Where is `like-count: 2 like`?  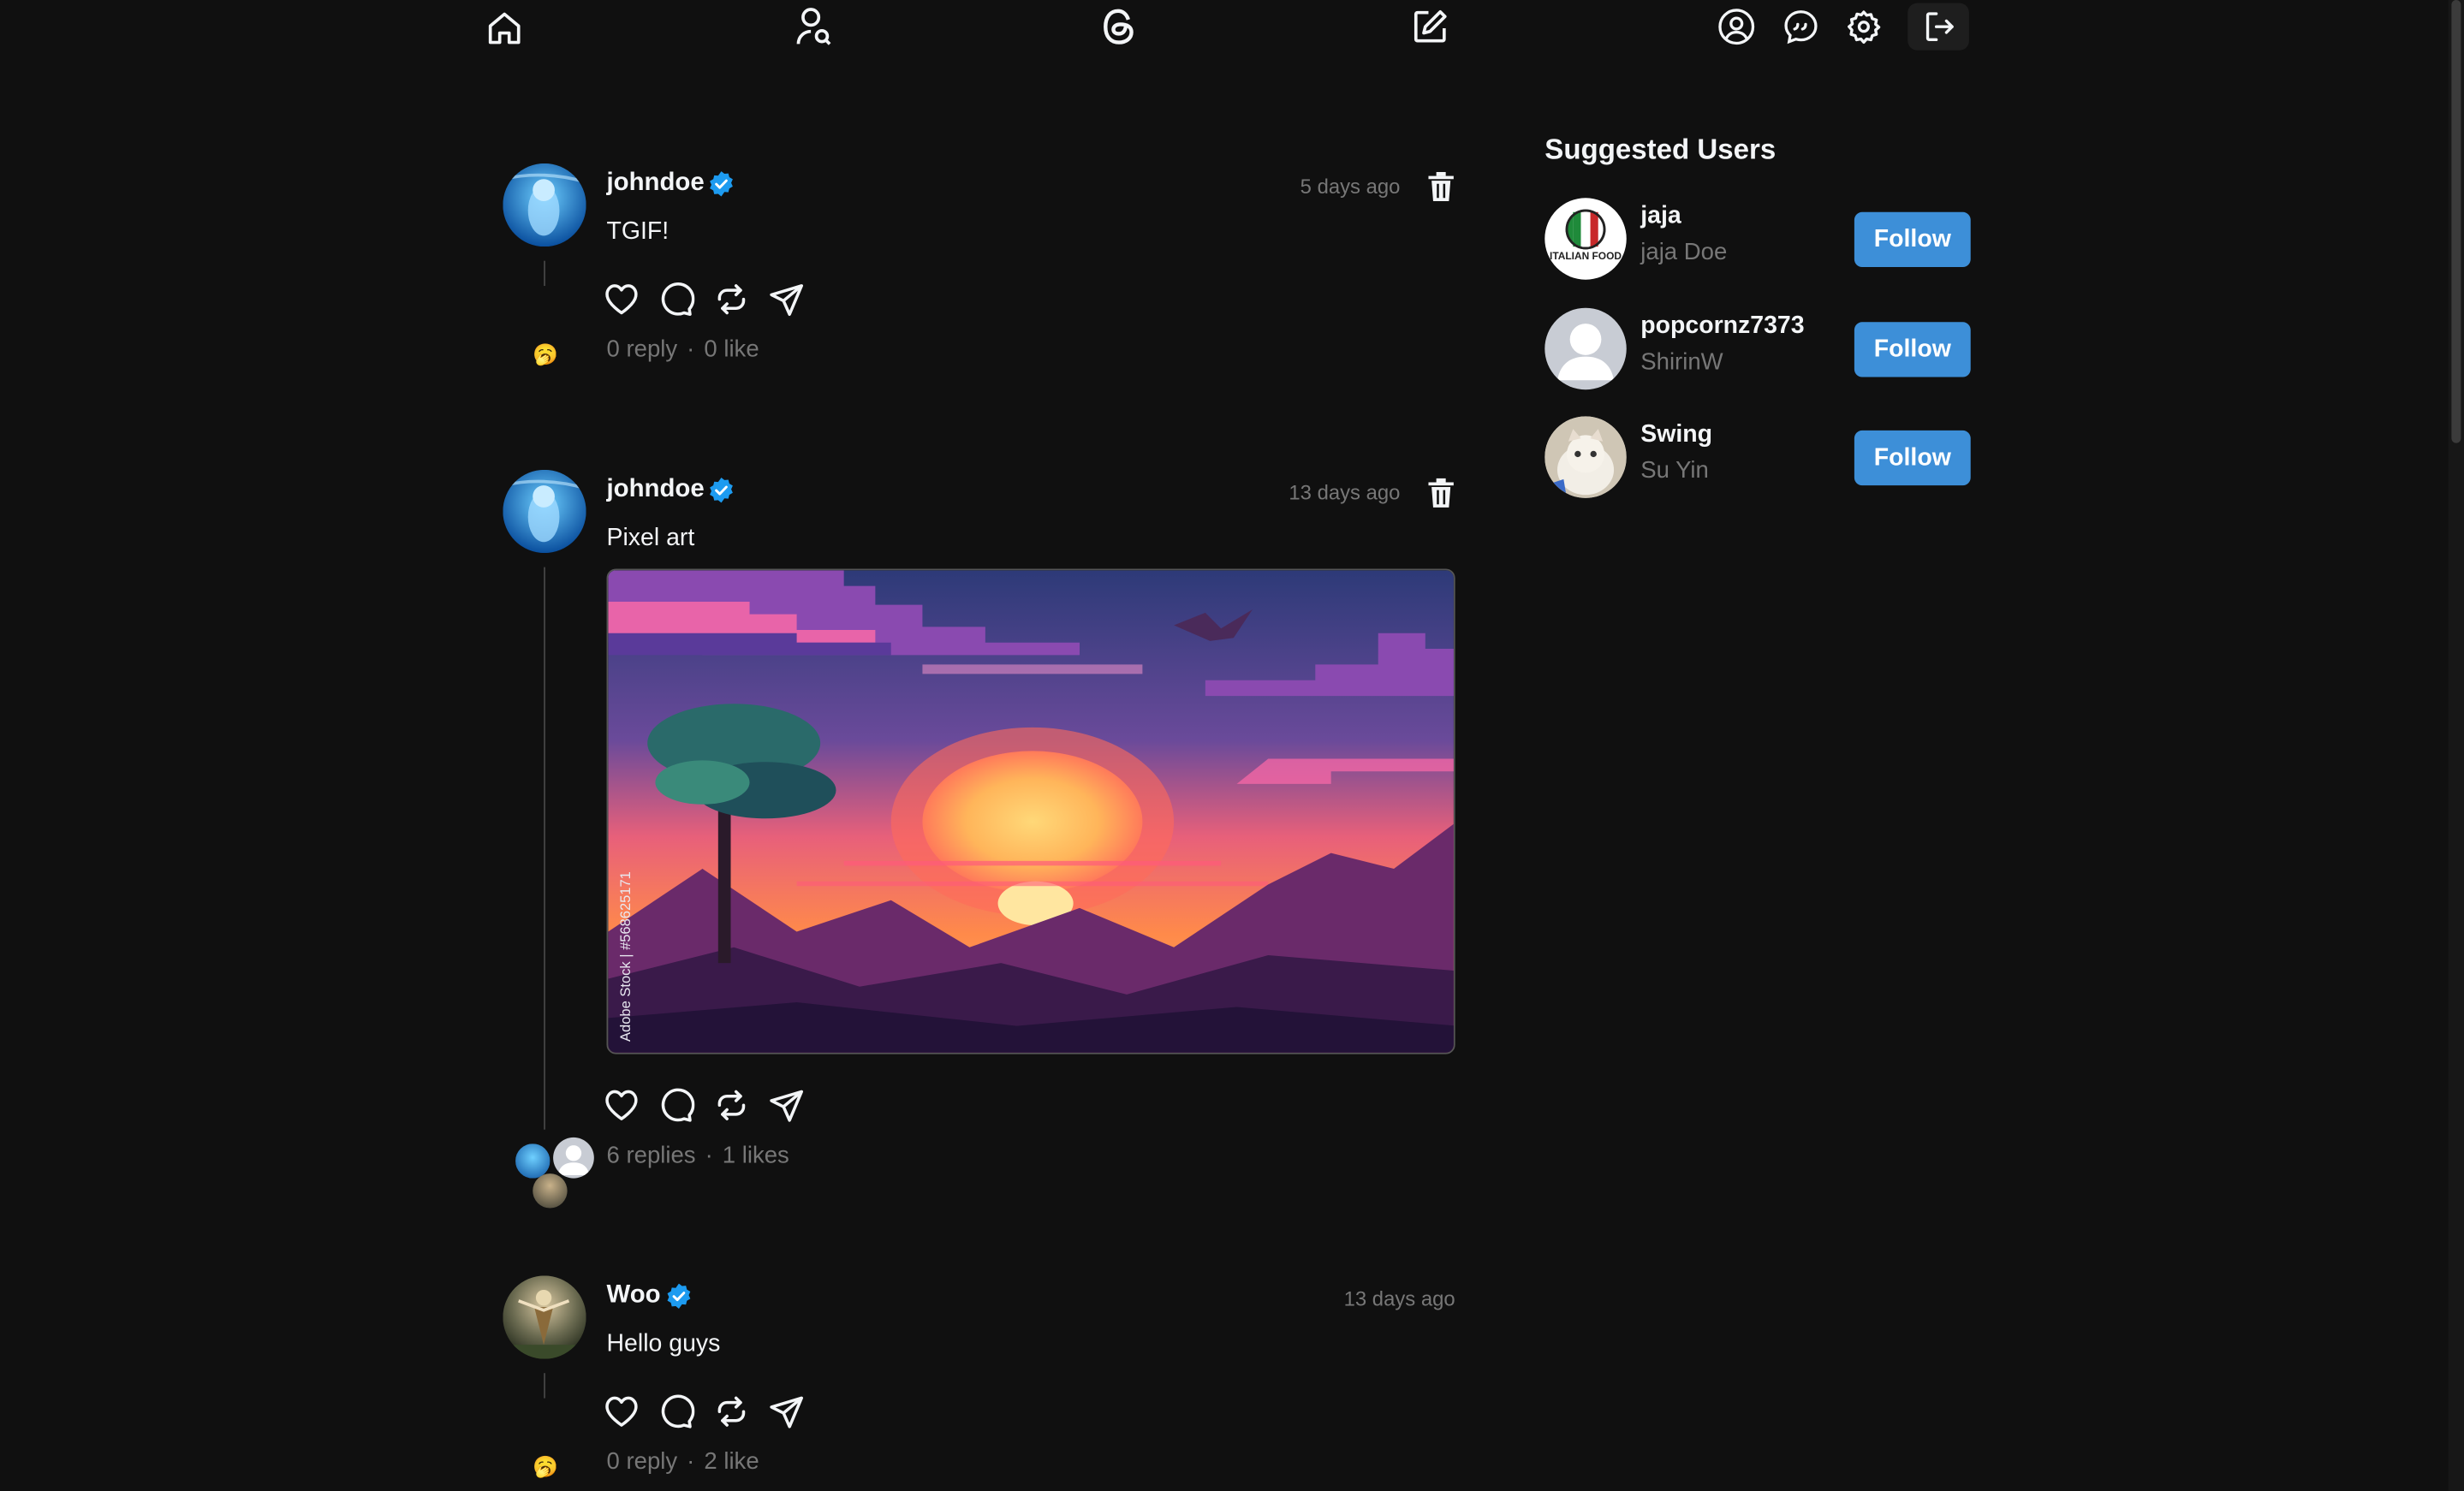 like-count: 2 like is located at coordinates (731, 1461).